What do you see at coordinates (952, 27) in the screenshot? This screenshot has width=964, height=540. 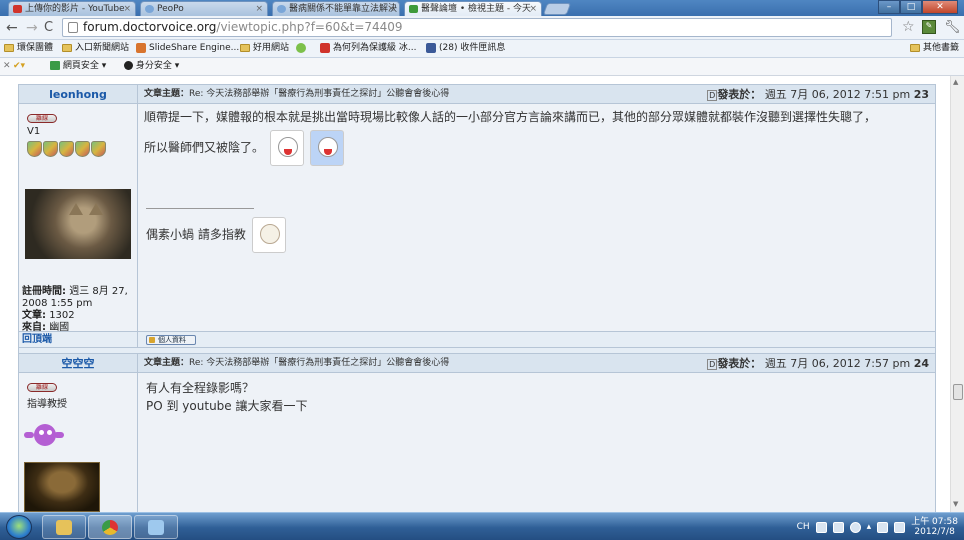 I see `wrench-icon: 🔧︎` at bounding box center [952, 27].